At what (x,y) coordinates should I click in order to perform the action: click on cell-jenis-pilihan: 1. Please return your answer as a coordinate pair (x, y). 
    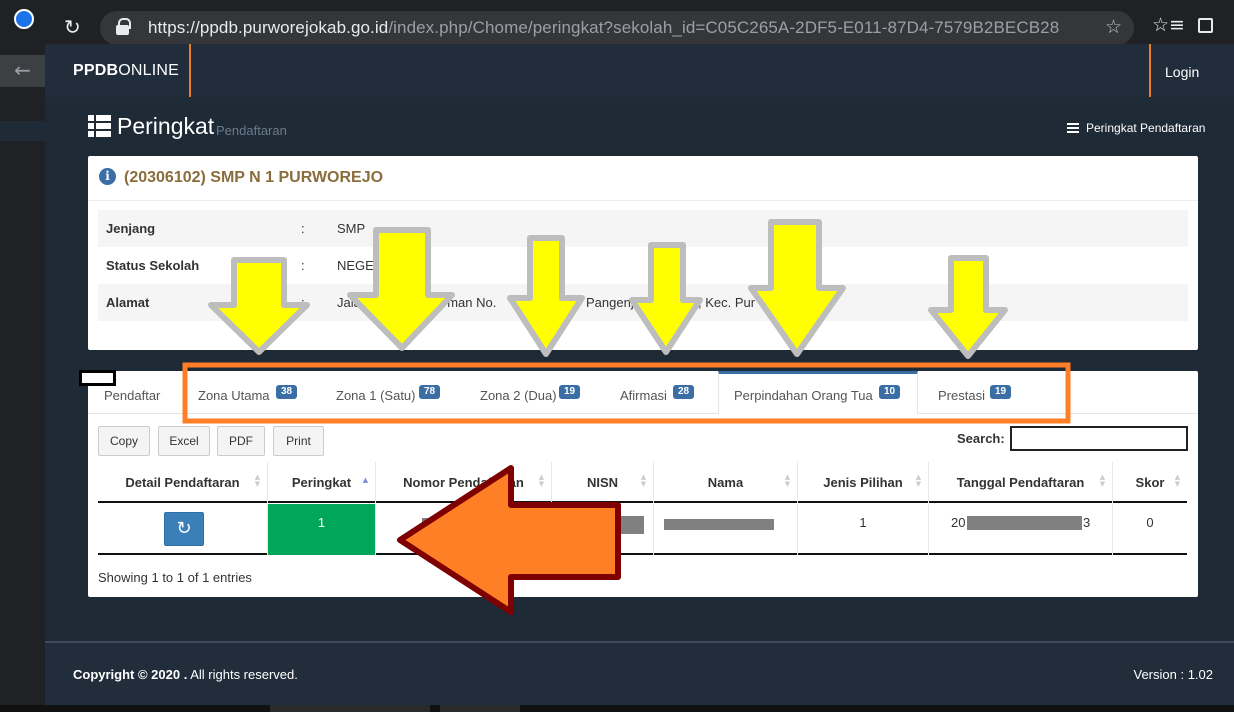
    Looking at the image, I should click on (863, 529).